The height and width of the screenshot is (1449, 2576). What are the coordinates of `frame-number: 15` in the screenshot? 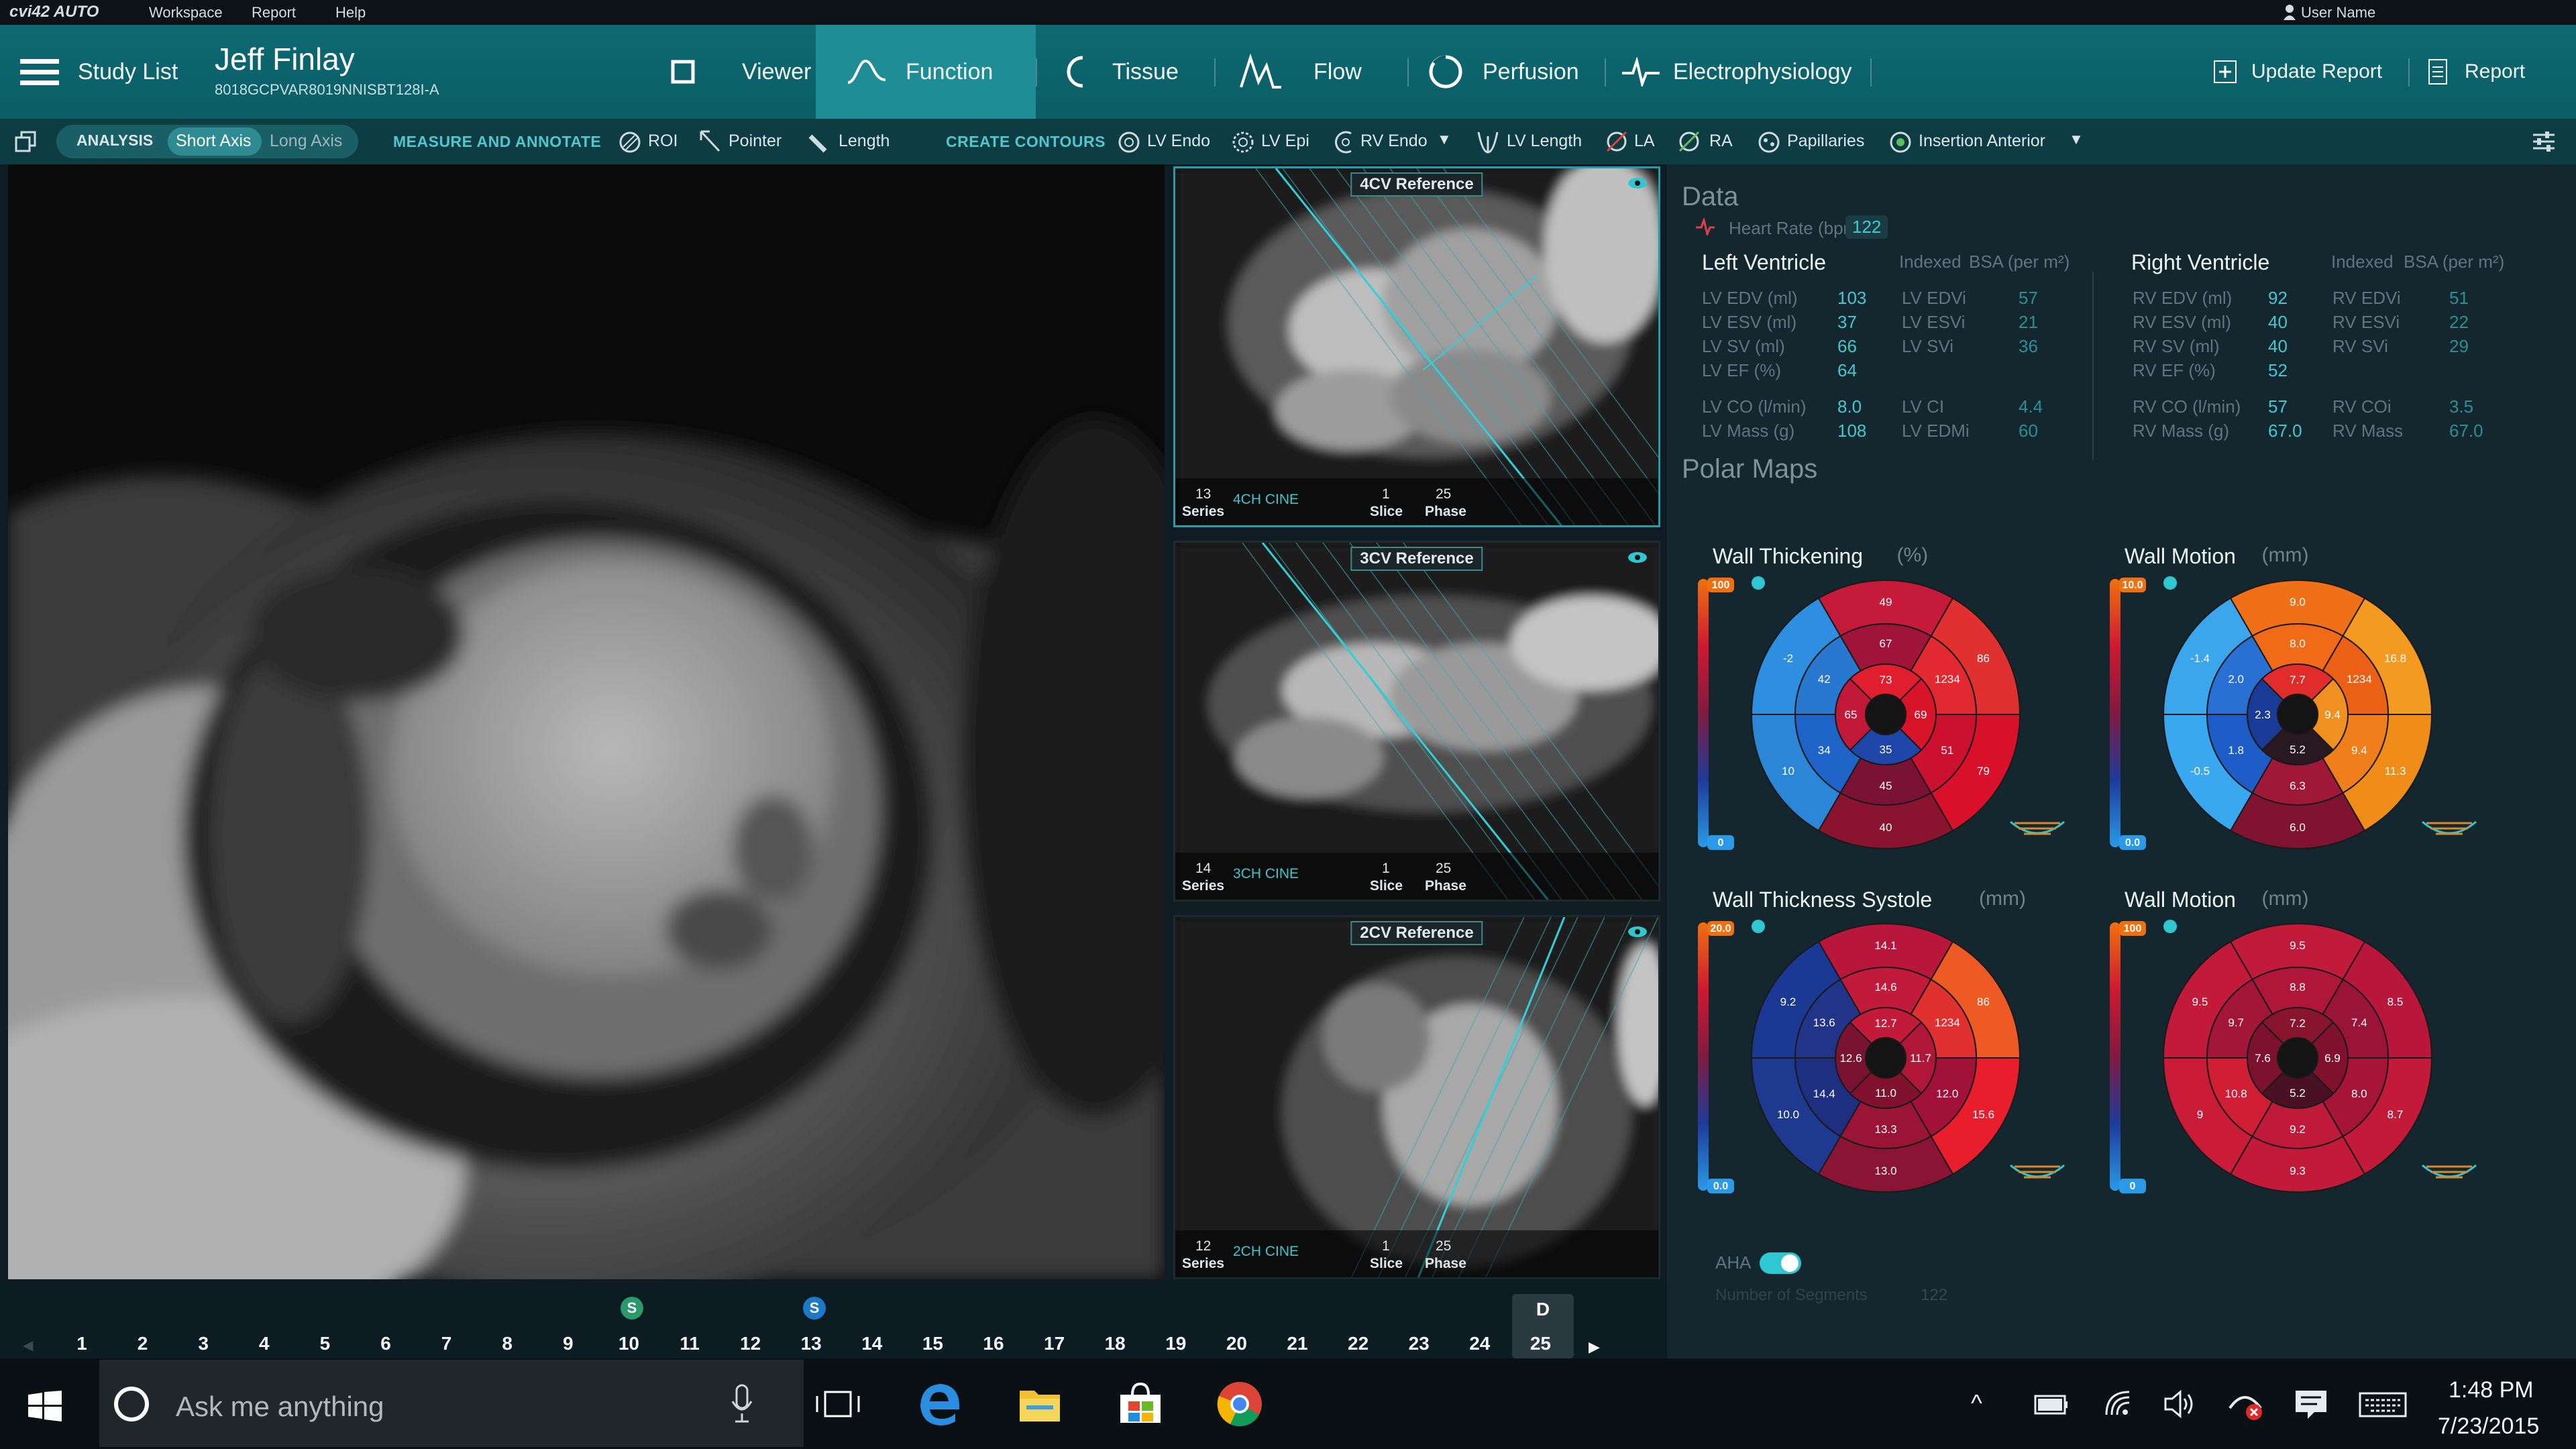 It's located at (932, 1343).